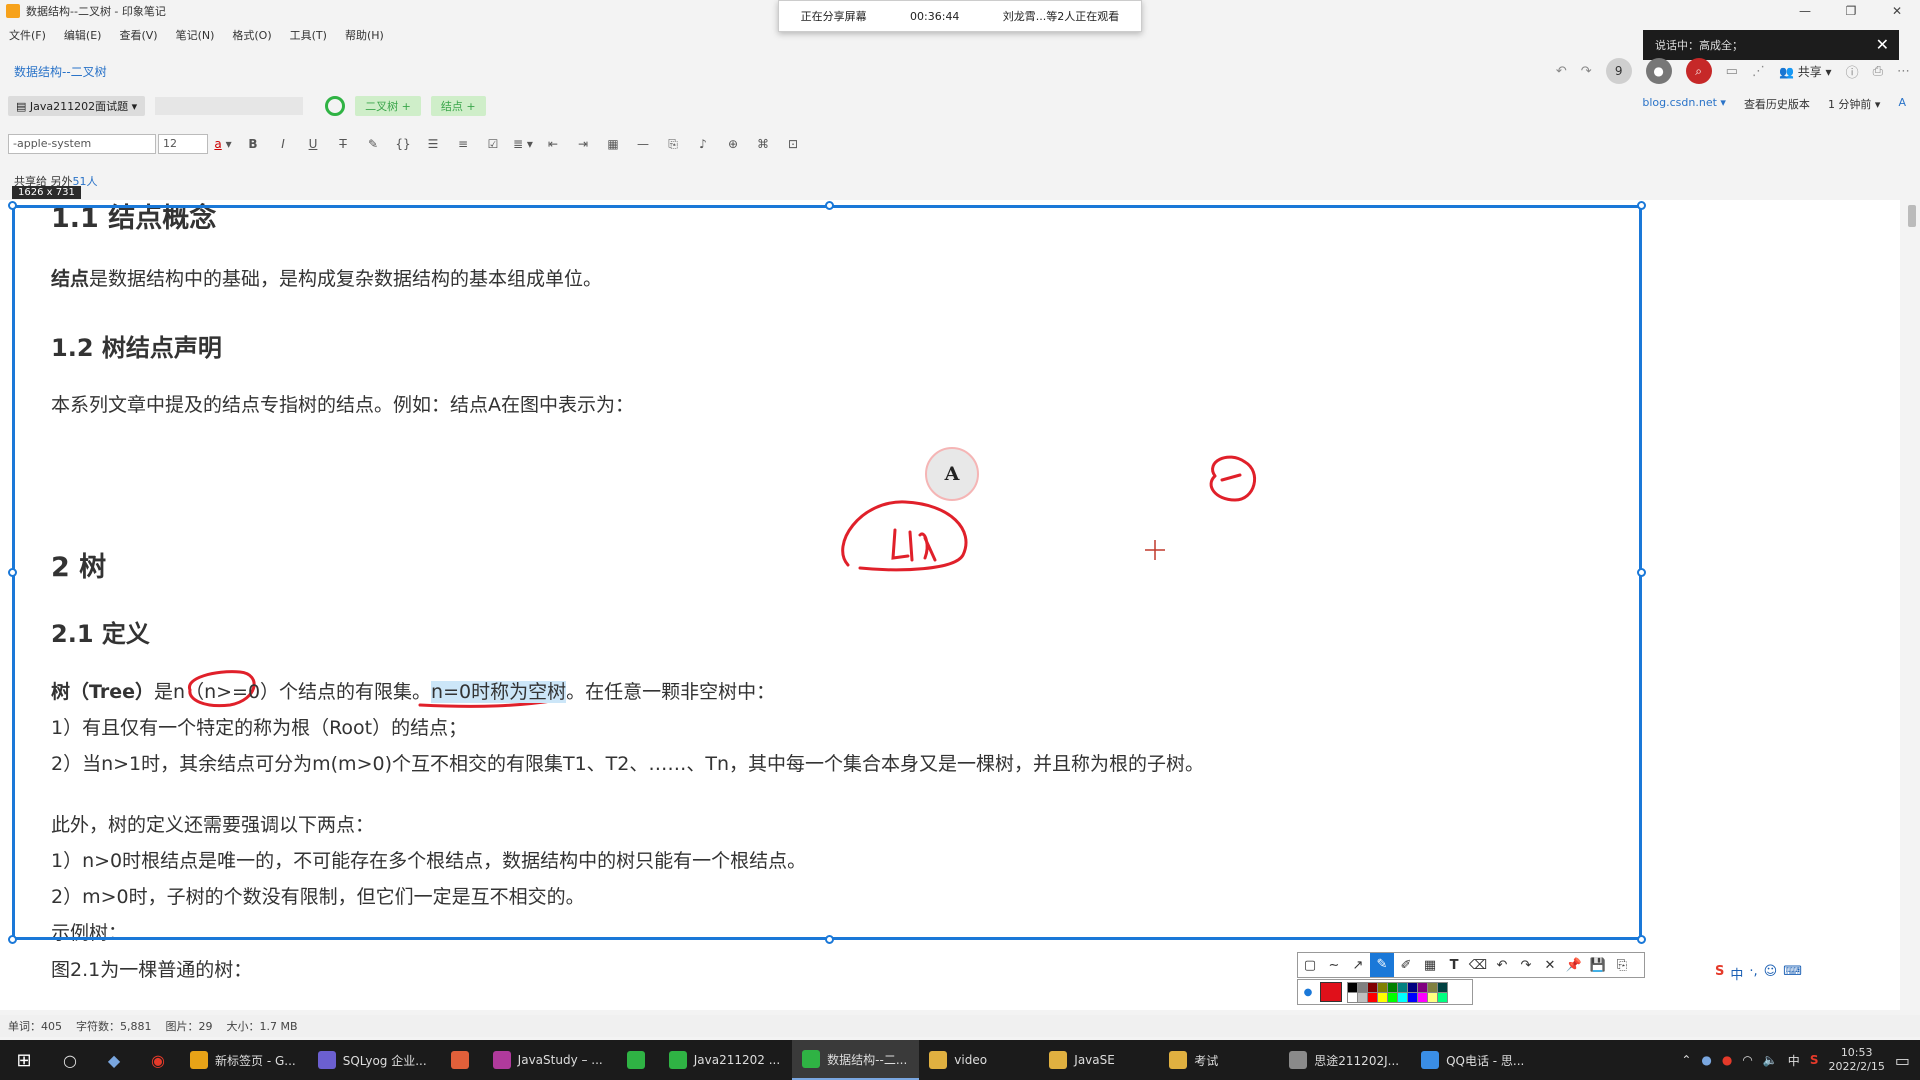  I want to click on cancel-icon: ✕, so click(1550, 965).